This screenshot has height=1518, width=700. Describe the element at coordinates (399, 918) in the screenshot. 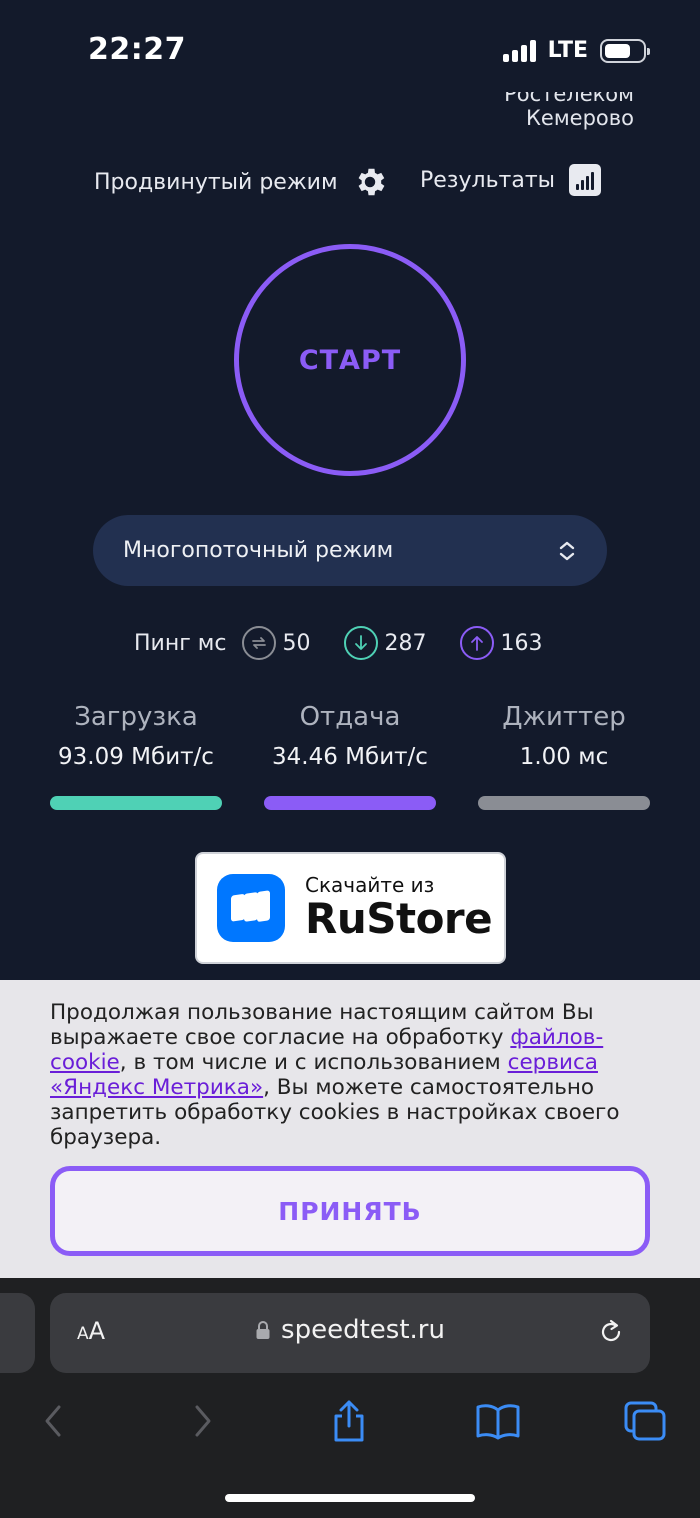

I see `rustore-big-text: RuStore` at that location.